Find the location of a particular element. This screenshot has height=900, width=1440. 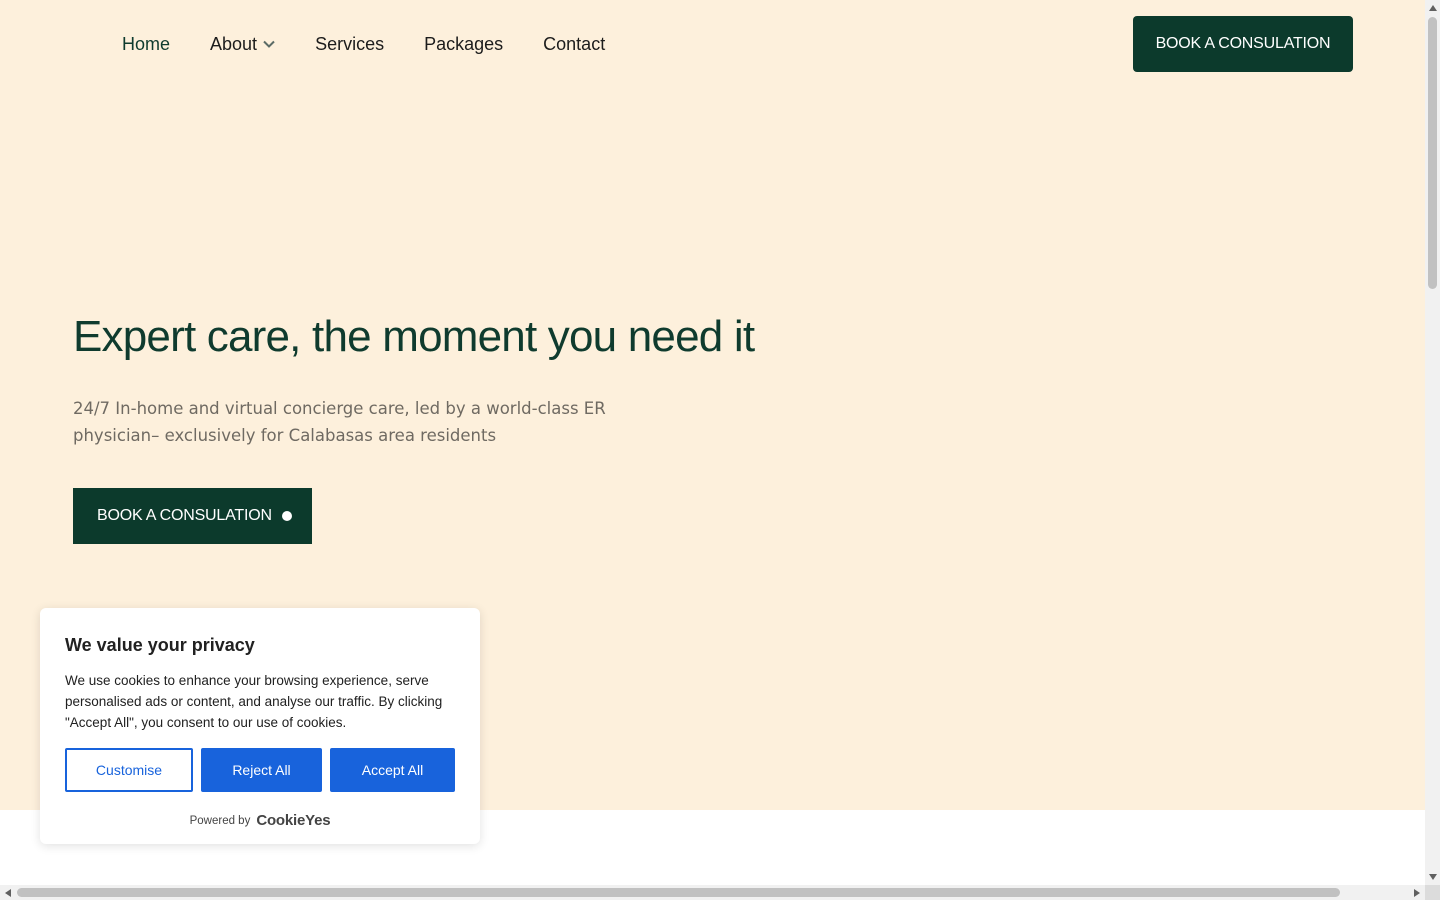

nav-item-about: About is located at coordinates (242, 44).